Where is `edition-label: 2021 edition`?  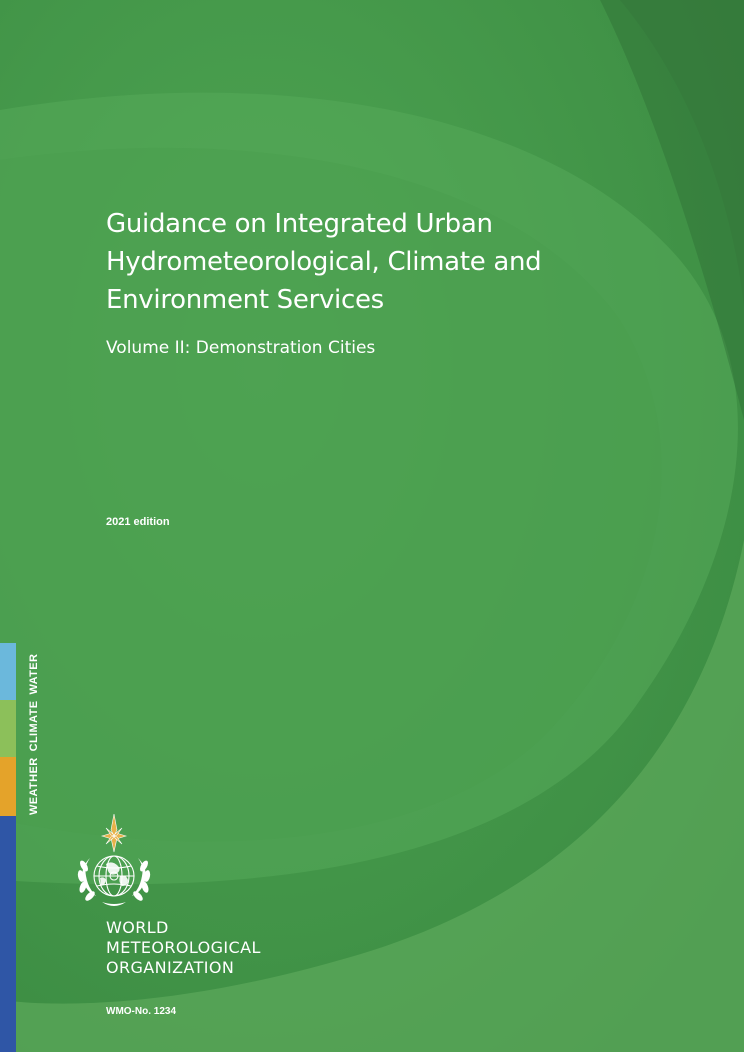 edition-label: 2021 edition is located at coordinates (138, 522).